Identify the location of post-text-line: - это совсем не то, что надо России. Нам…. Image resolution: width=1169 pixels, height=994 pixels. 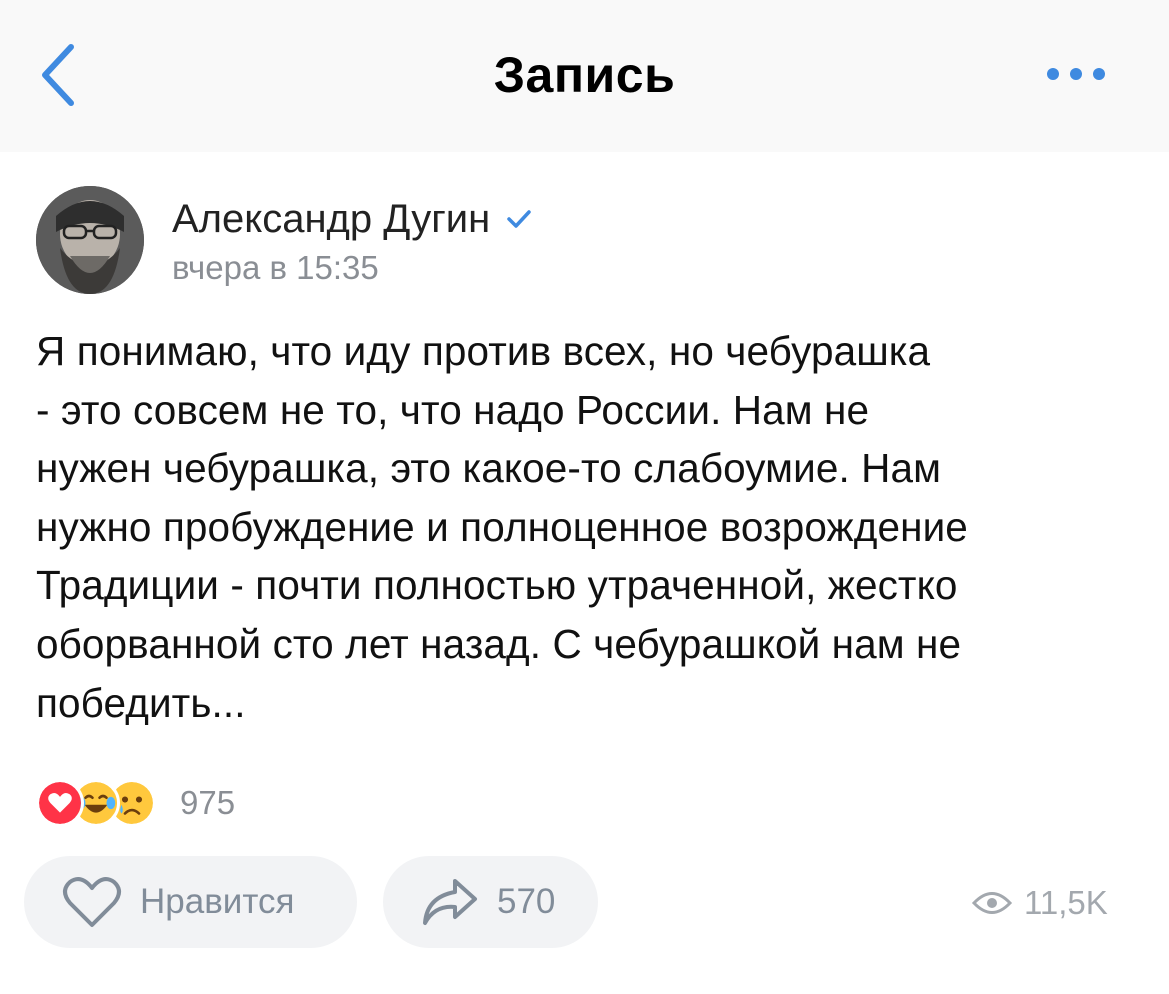
(453, 409).